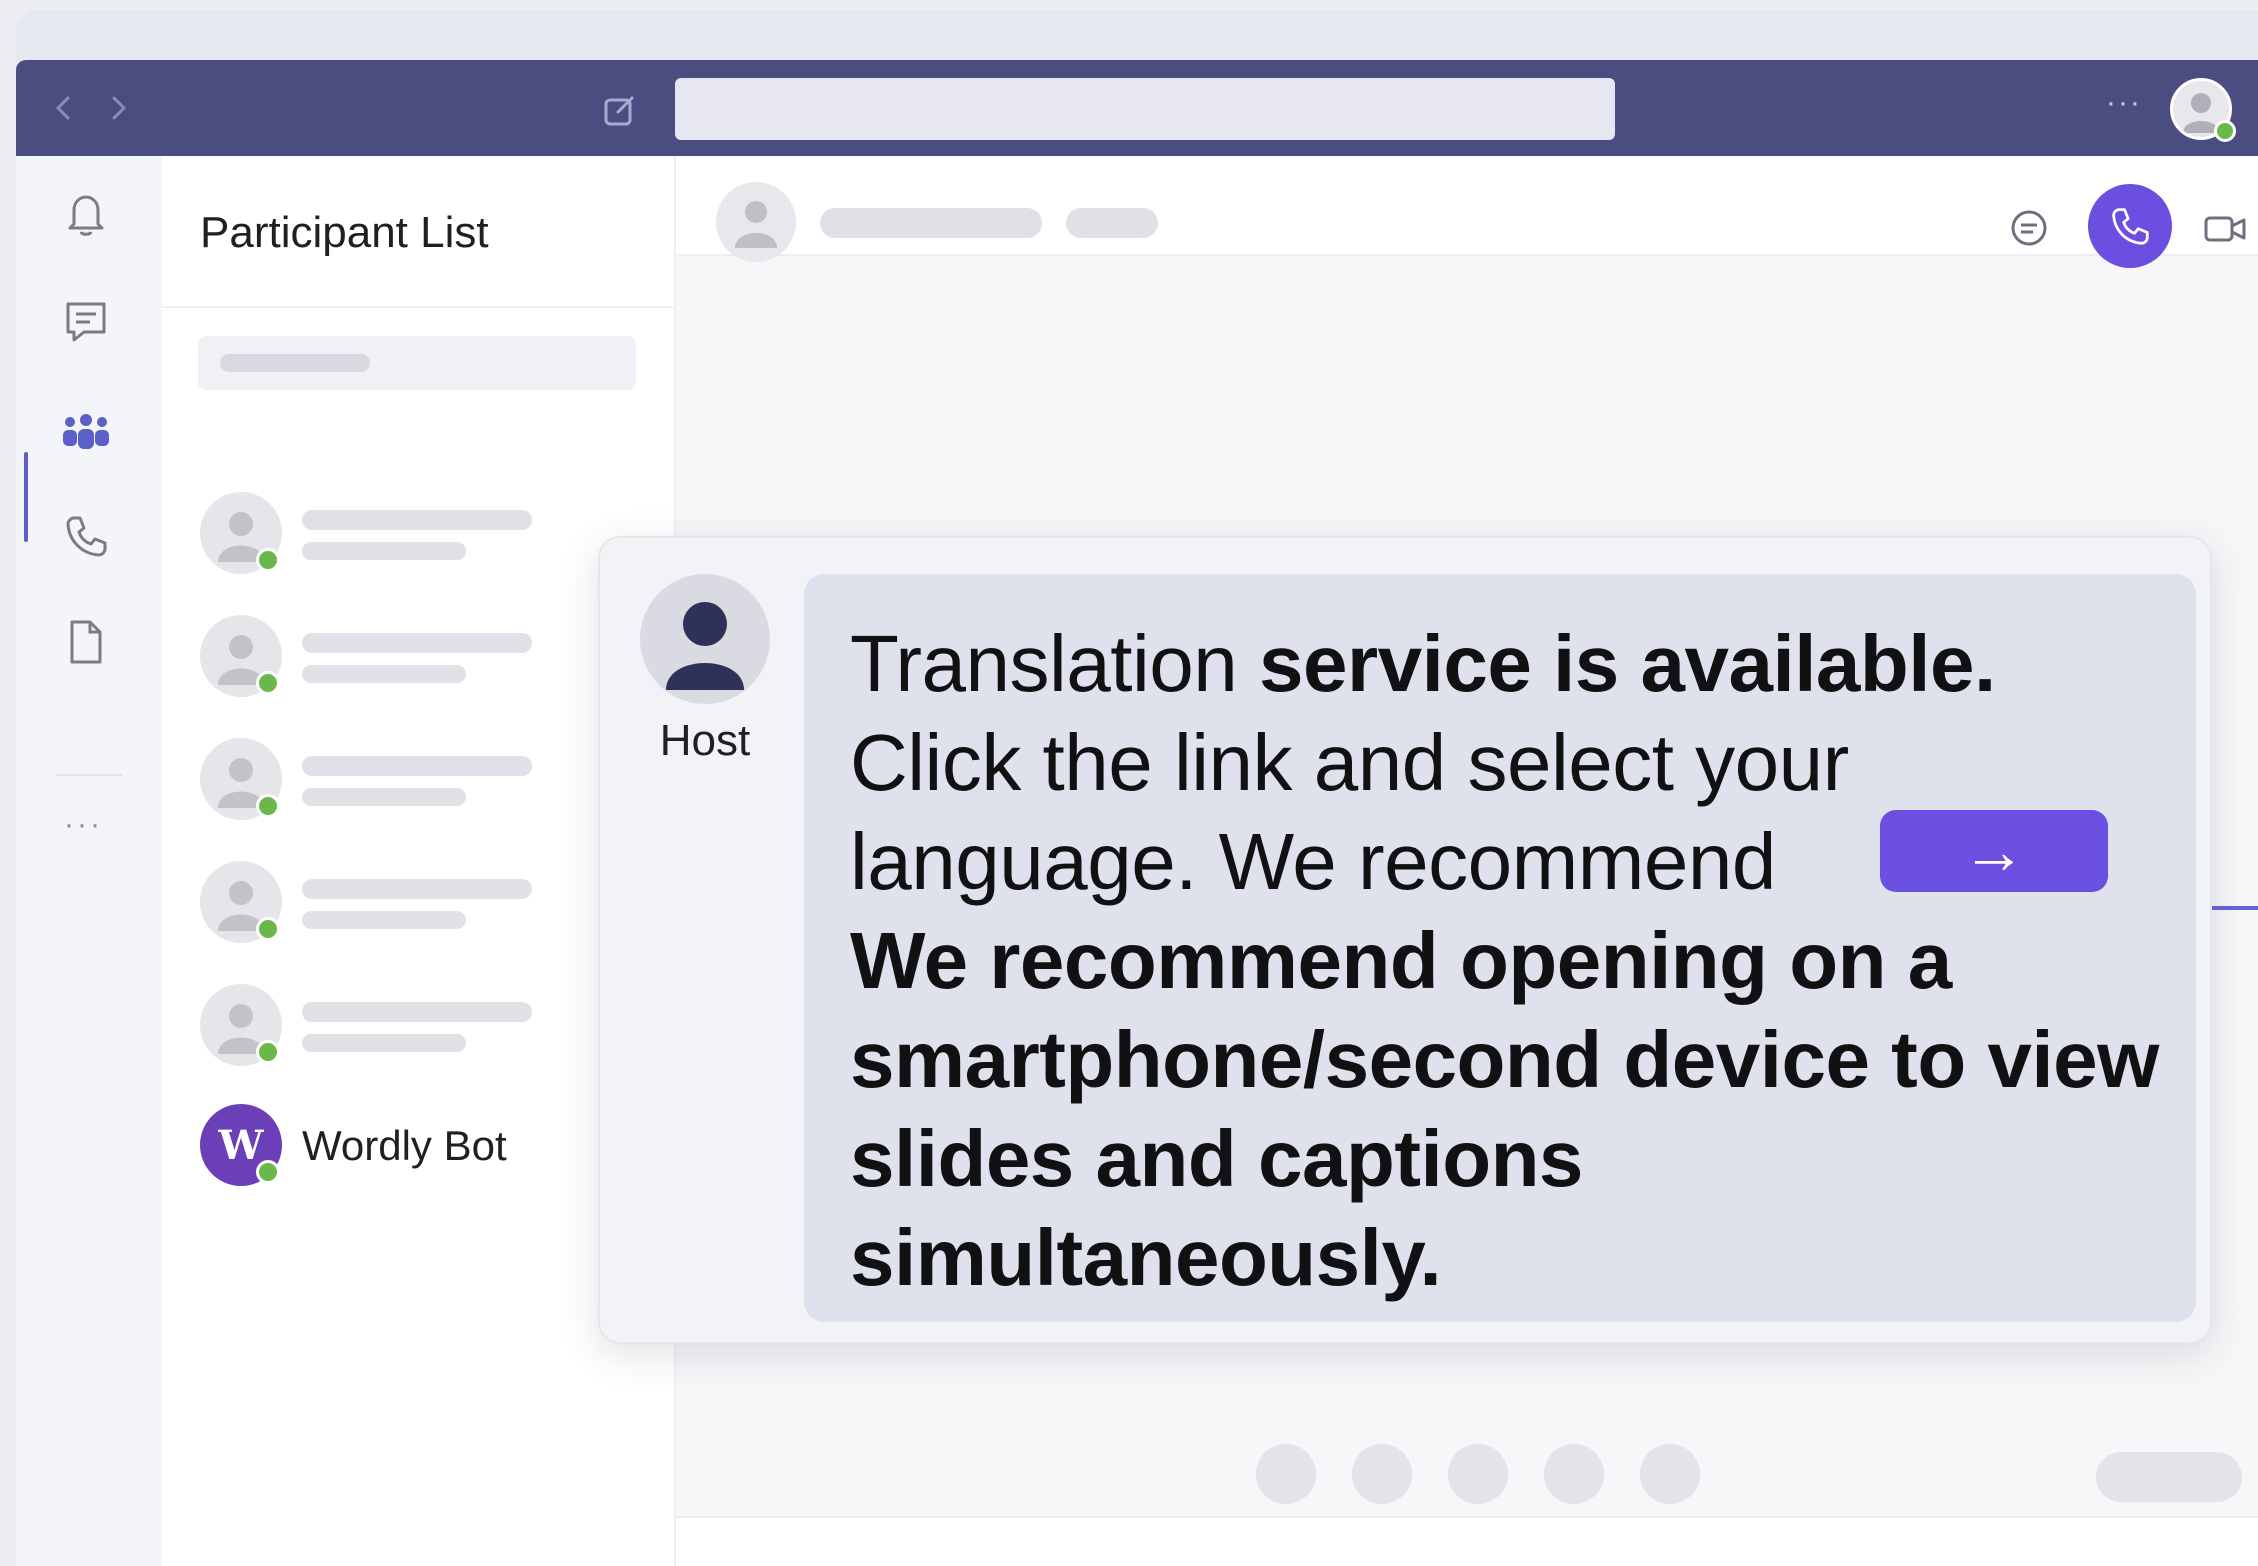 This screenshot has width=2258, height=1566. What do you see at coordinates (417, 363) in the screenshot?
I see `participant-search-input` at bounding box center [417, 363].